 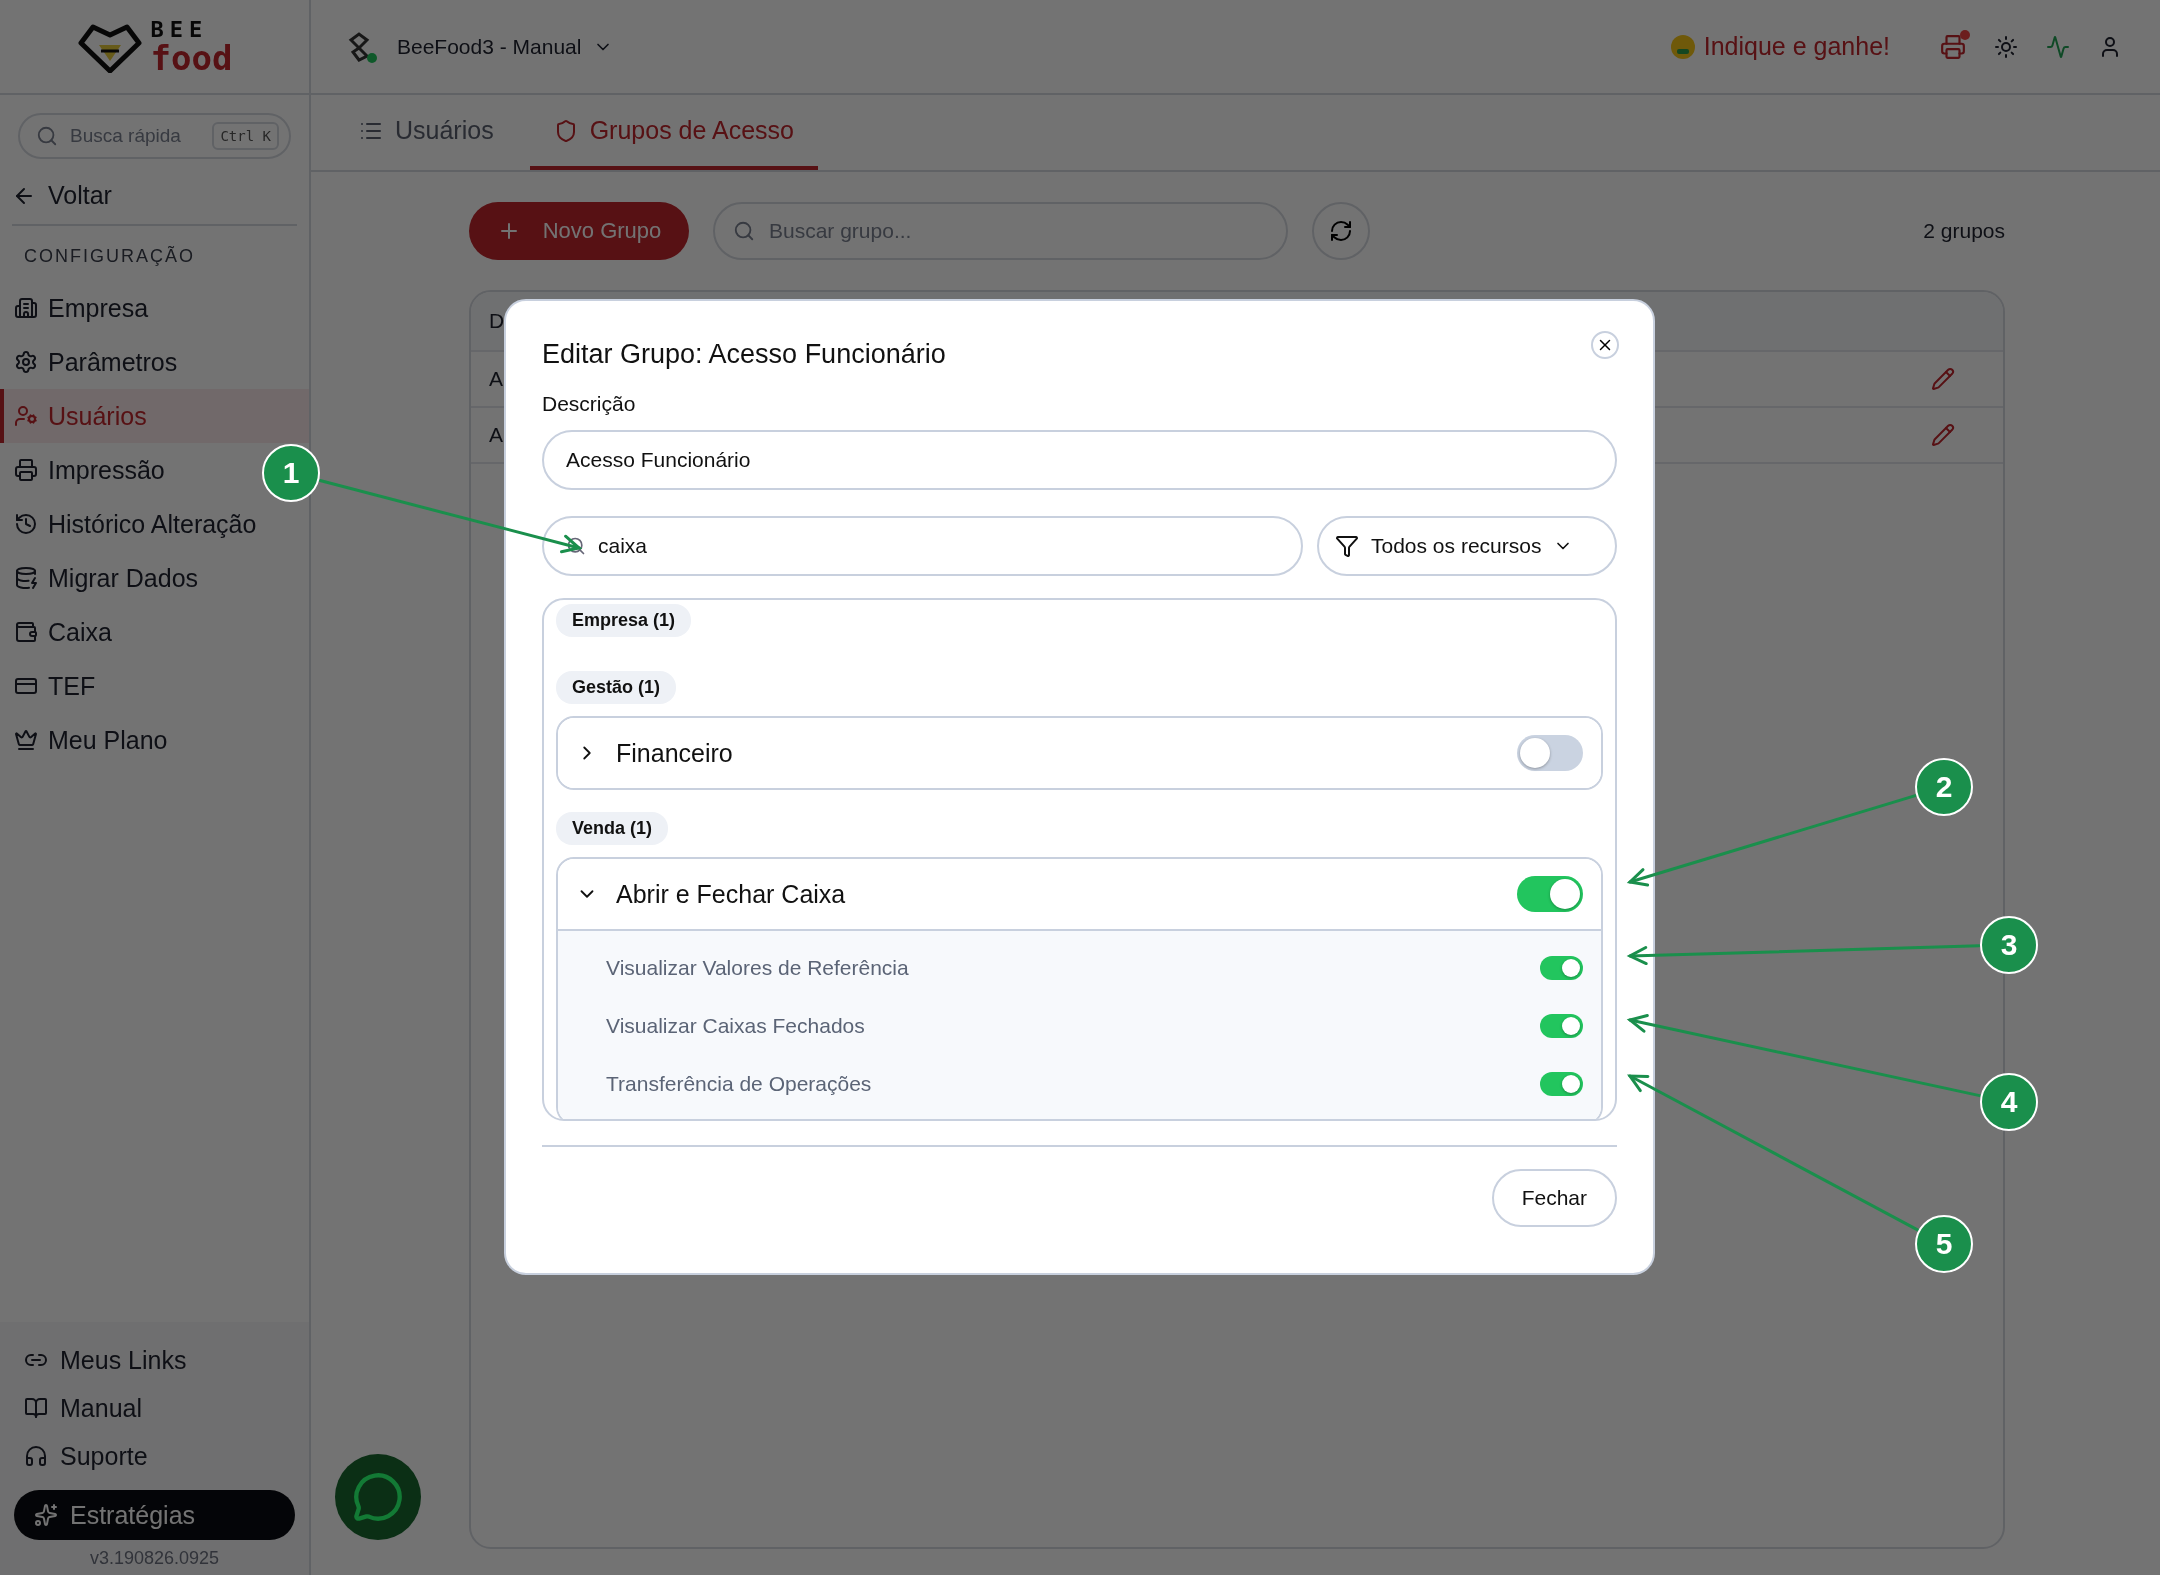 I want to click on sidebar-link: Meus Links, so click(x=154, y=1360).